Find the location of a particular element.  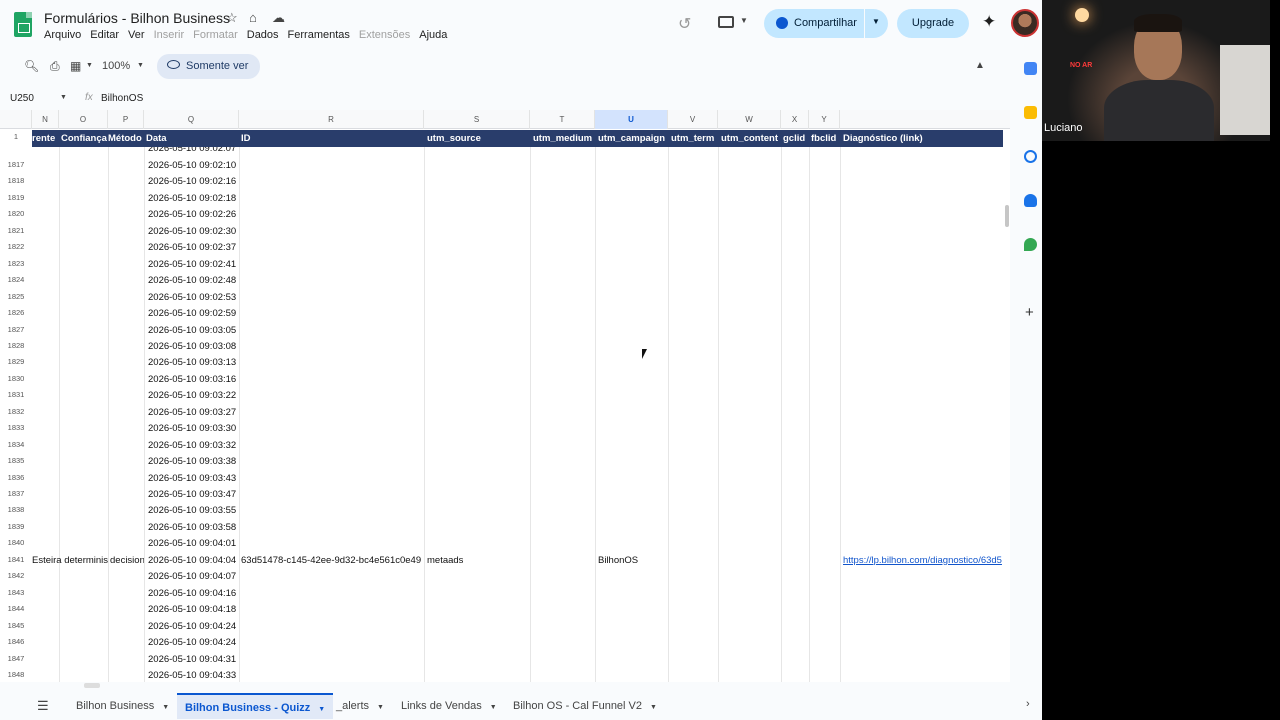

sheet-tab: _alerts ▼ is located at coordinates (360, 706).